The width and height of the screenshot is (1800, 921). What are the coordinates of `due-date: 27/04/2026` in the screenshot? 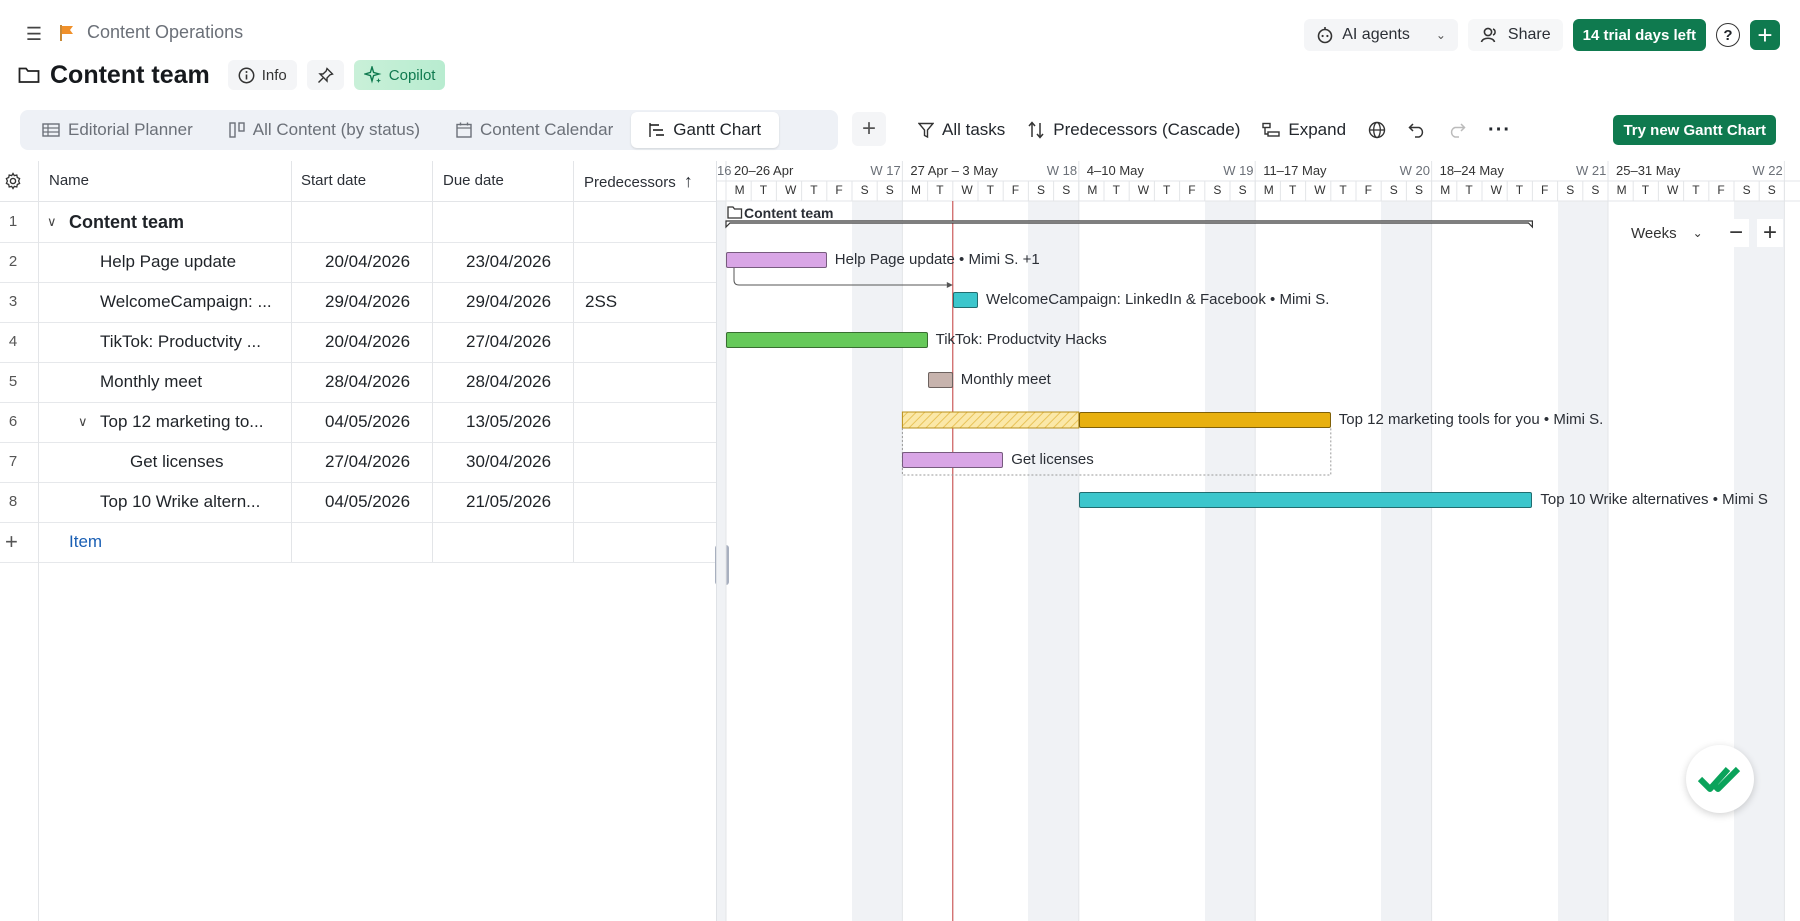 It's located at (508, 342).